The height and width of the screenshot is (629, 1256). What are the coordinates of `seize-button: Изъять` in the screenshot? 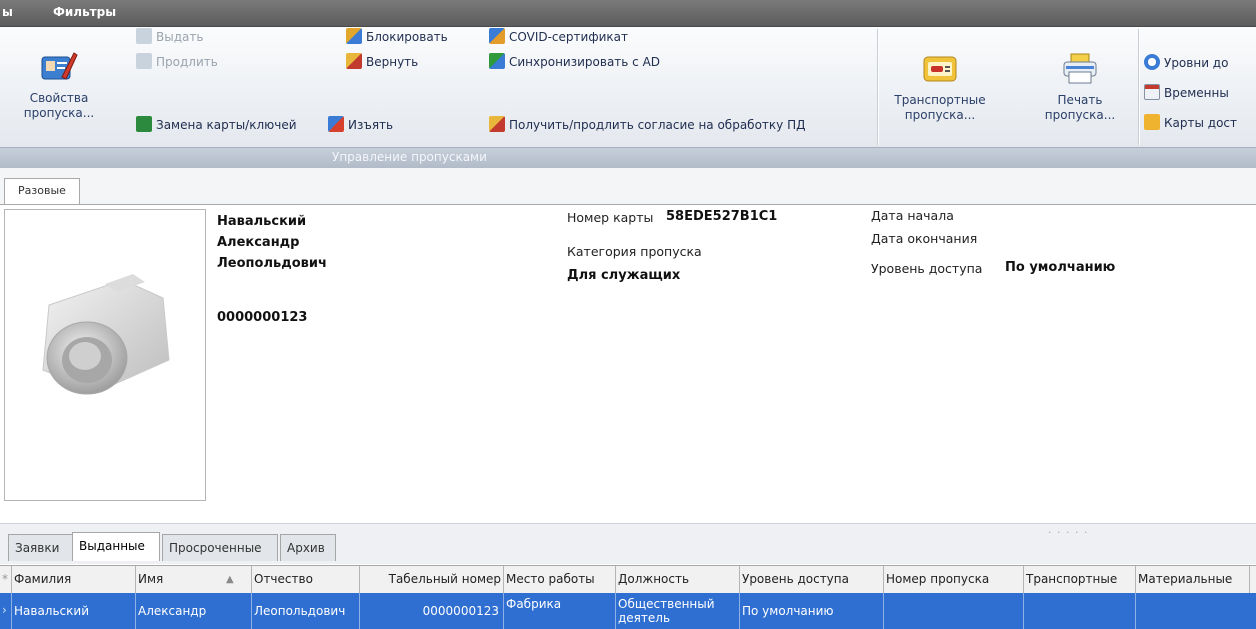 It's located at (360, 125).